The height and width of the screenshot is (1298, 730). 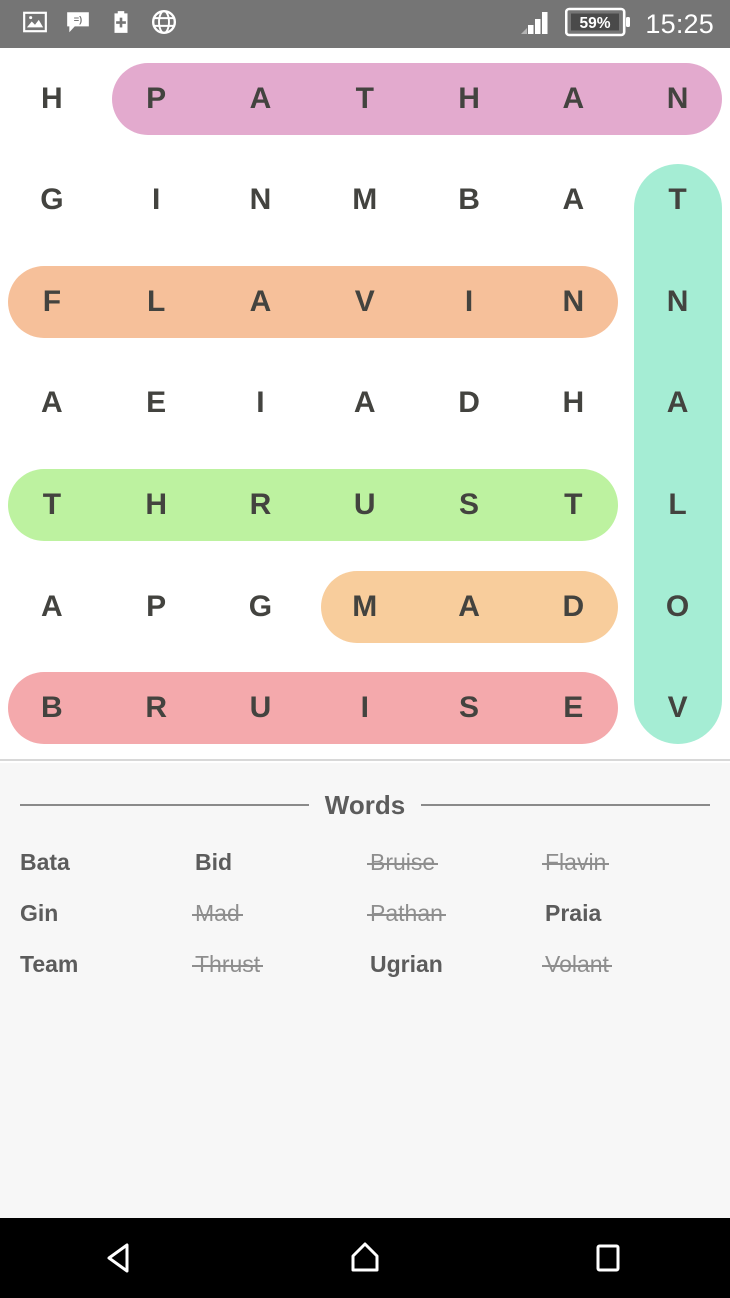 I want to click on photo-icon, so click(x=35, y=24).